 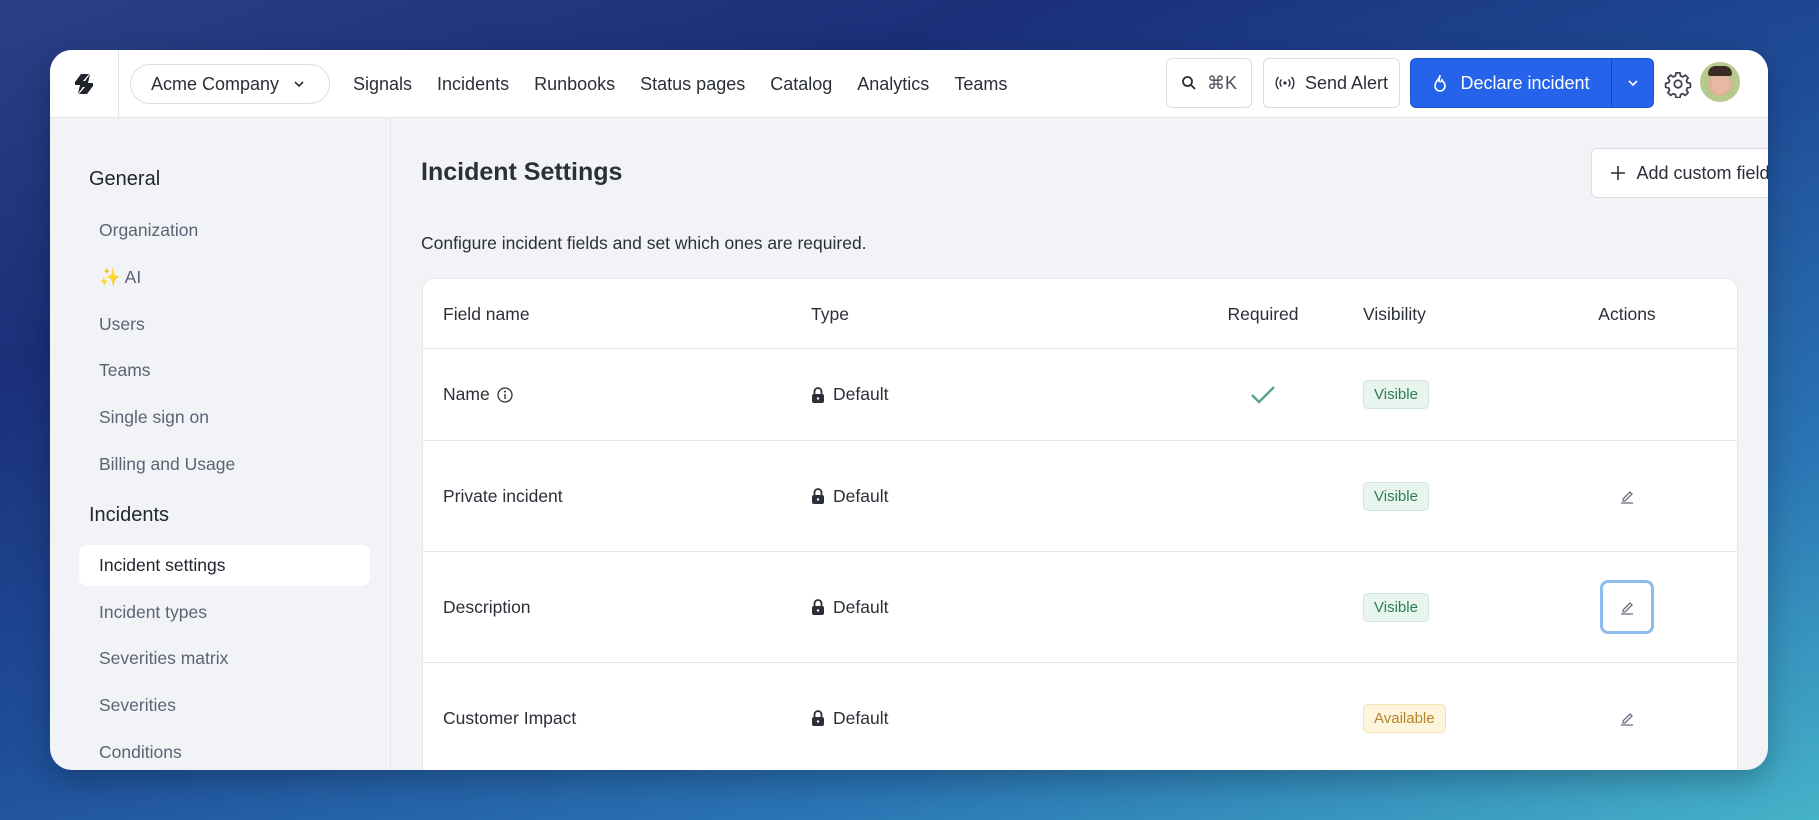 I want to click on column-header-required: Required, so click(x=1263, y=313).